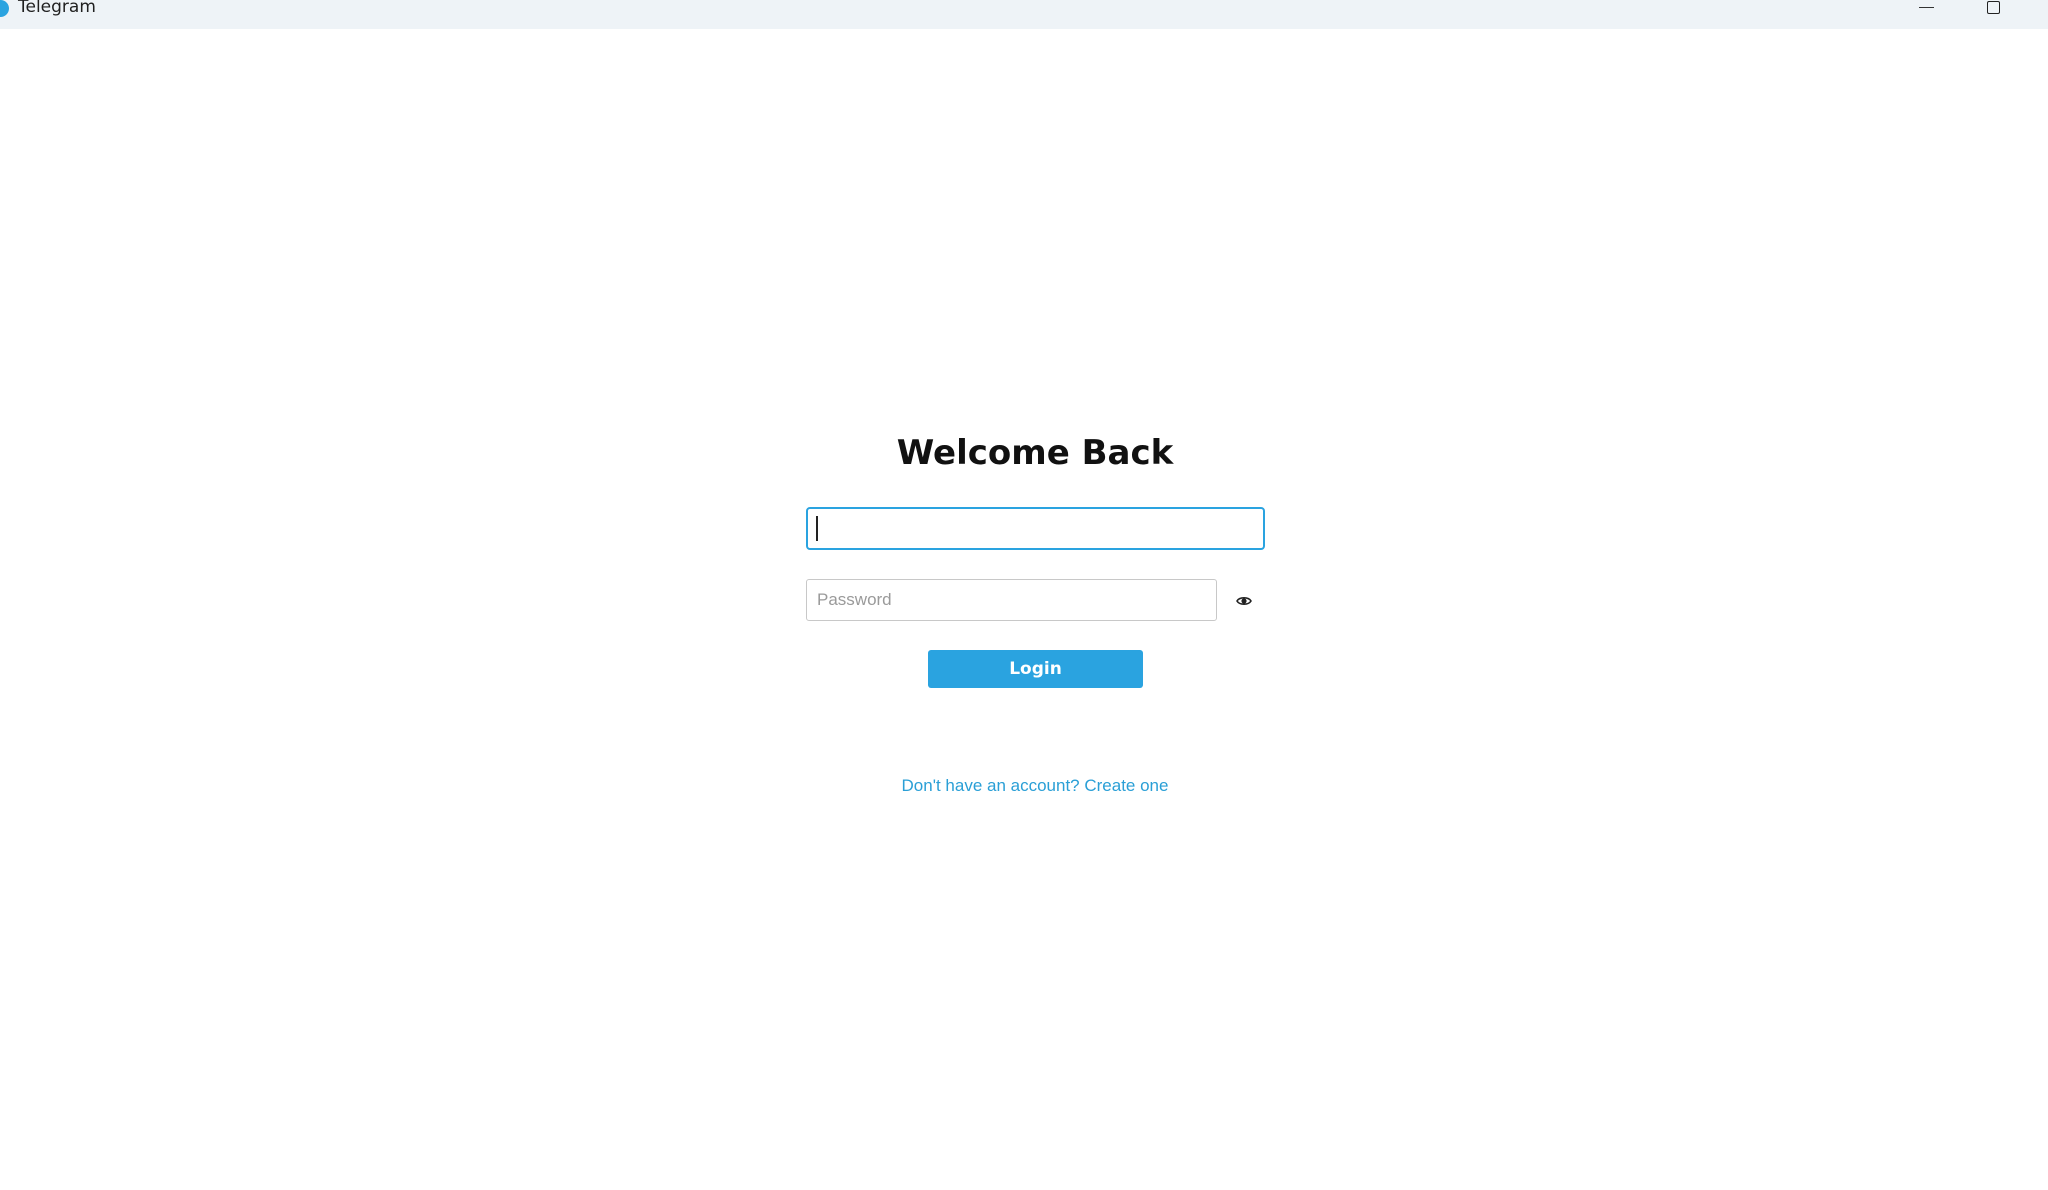  I want to click on username-input, so click(1035, 528).